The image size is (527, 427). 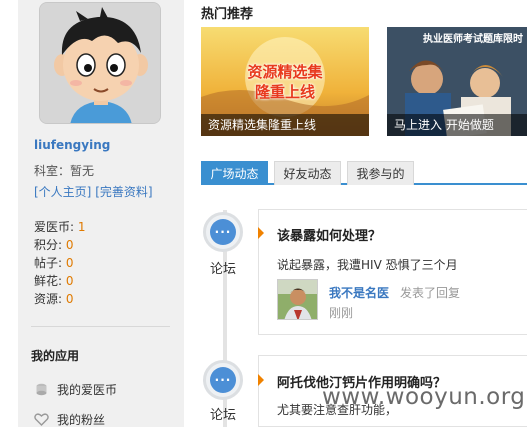 I want to click on tab-square-activity: 广场动态, so click(x=234, y=173).